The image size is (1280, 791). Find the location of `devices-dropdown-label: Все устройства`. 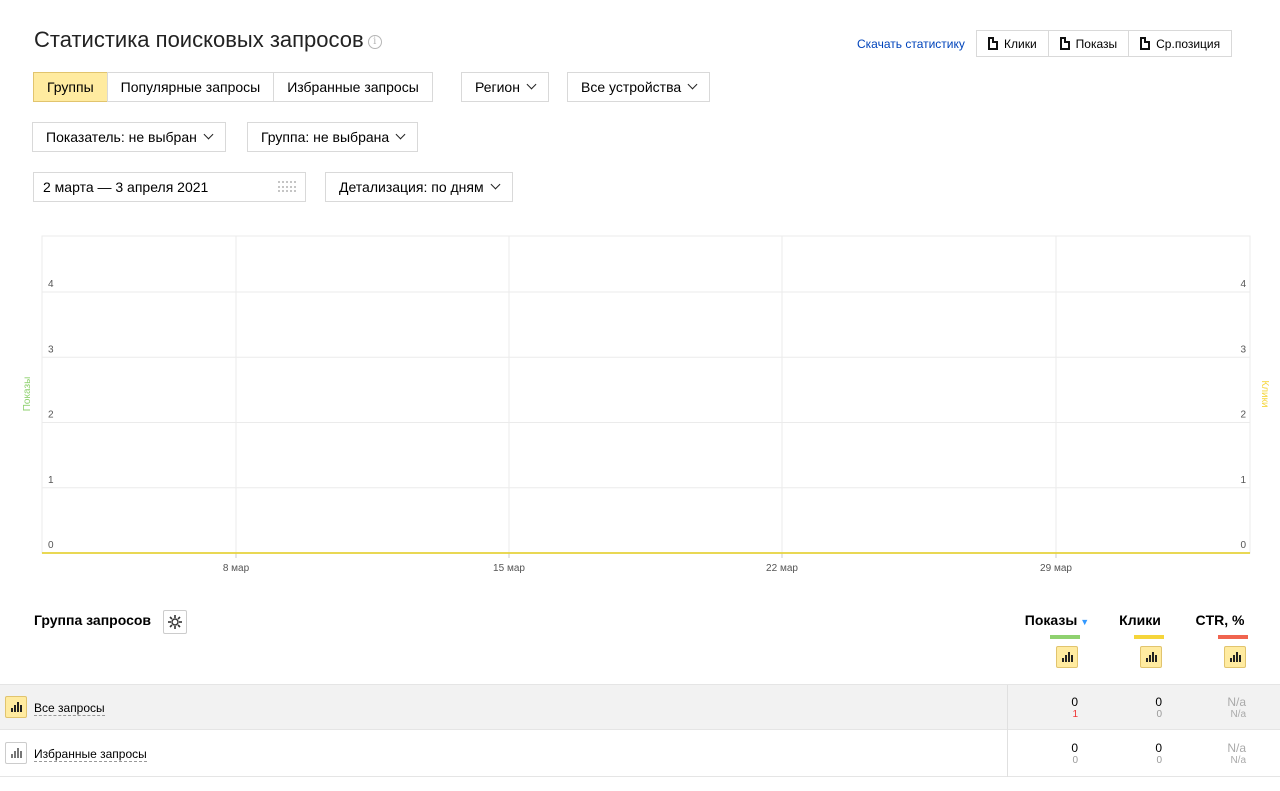

devices-dropdown-label: Все устройства is located at coordinates (631, 87).